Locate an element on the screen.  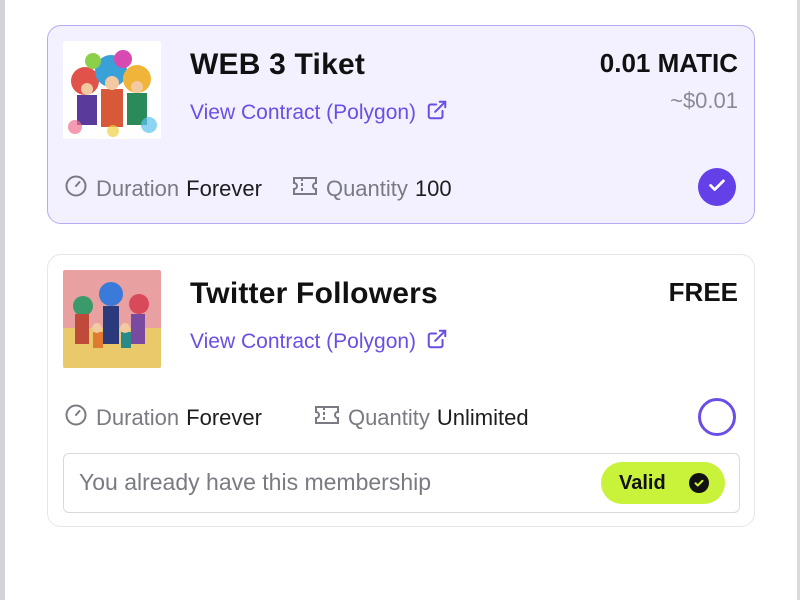
status-badge: Valid is located at coordinates (663, 483).